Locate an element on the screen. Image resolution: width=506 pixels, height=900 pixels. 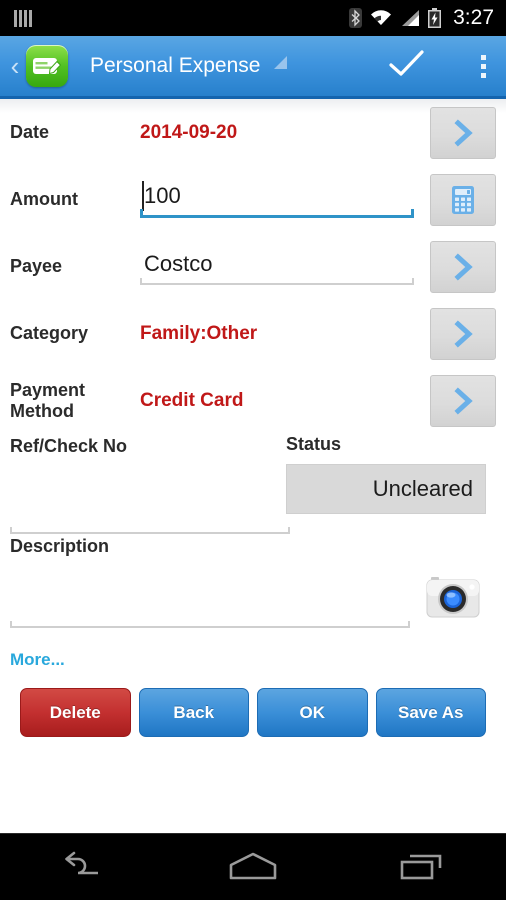
dropdown-triangle-icon is located at coordinates (281, 62).